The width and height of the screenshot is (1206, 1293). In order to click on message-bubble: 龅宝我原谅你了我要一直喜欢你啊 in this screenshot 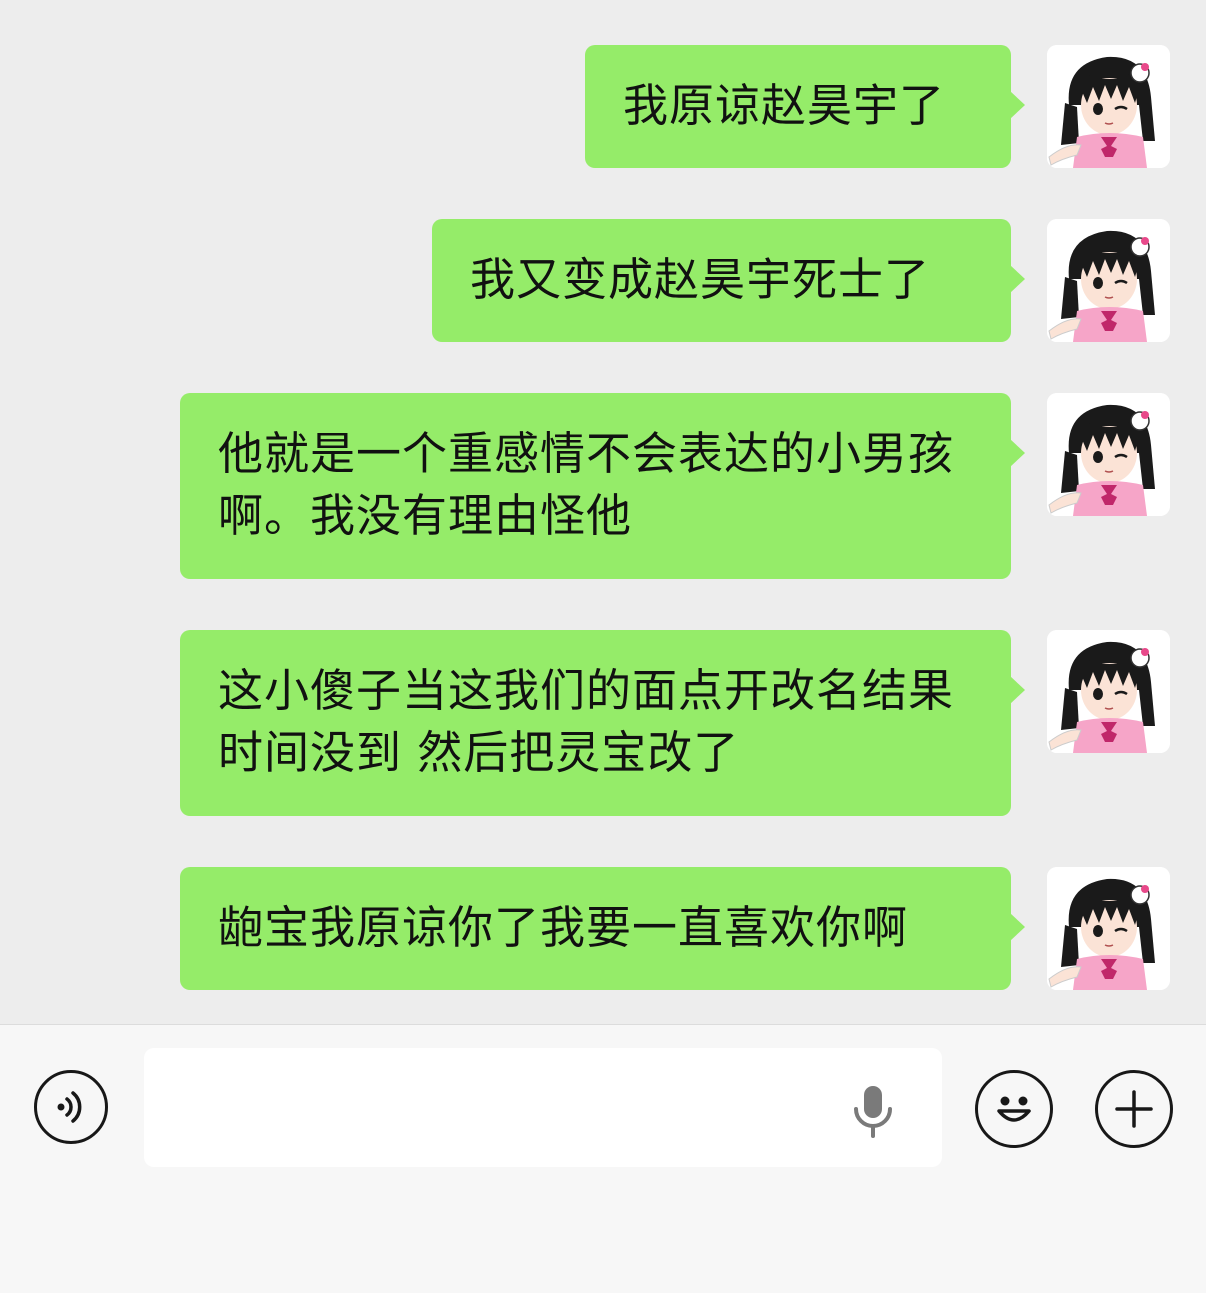, I will do `click(602, 928)`.